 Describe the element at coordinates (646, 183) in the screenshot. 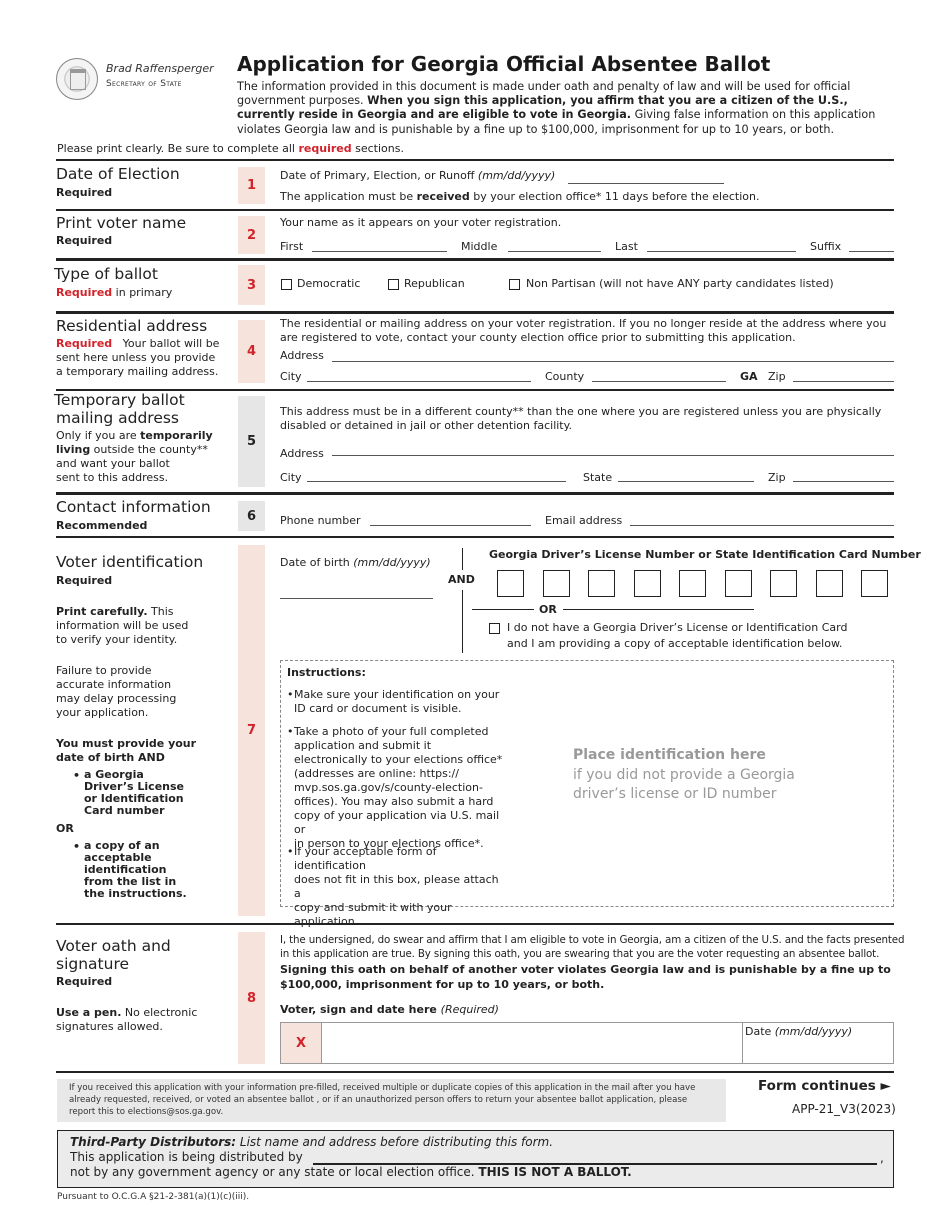

I see `election-date-field` at that location.